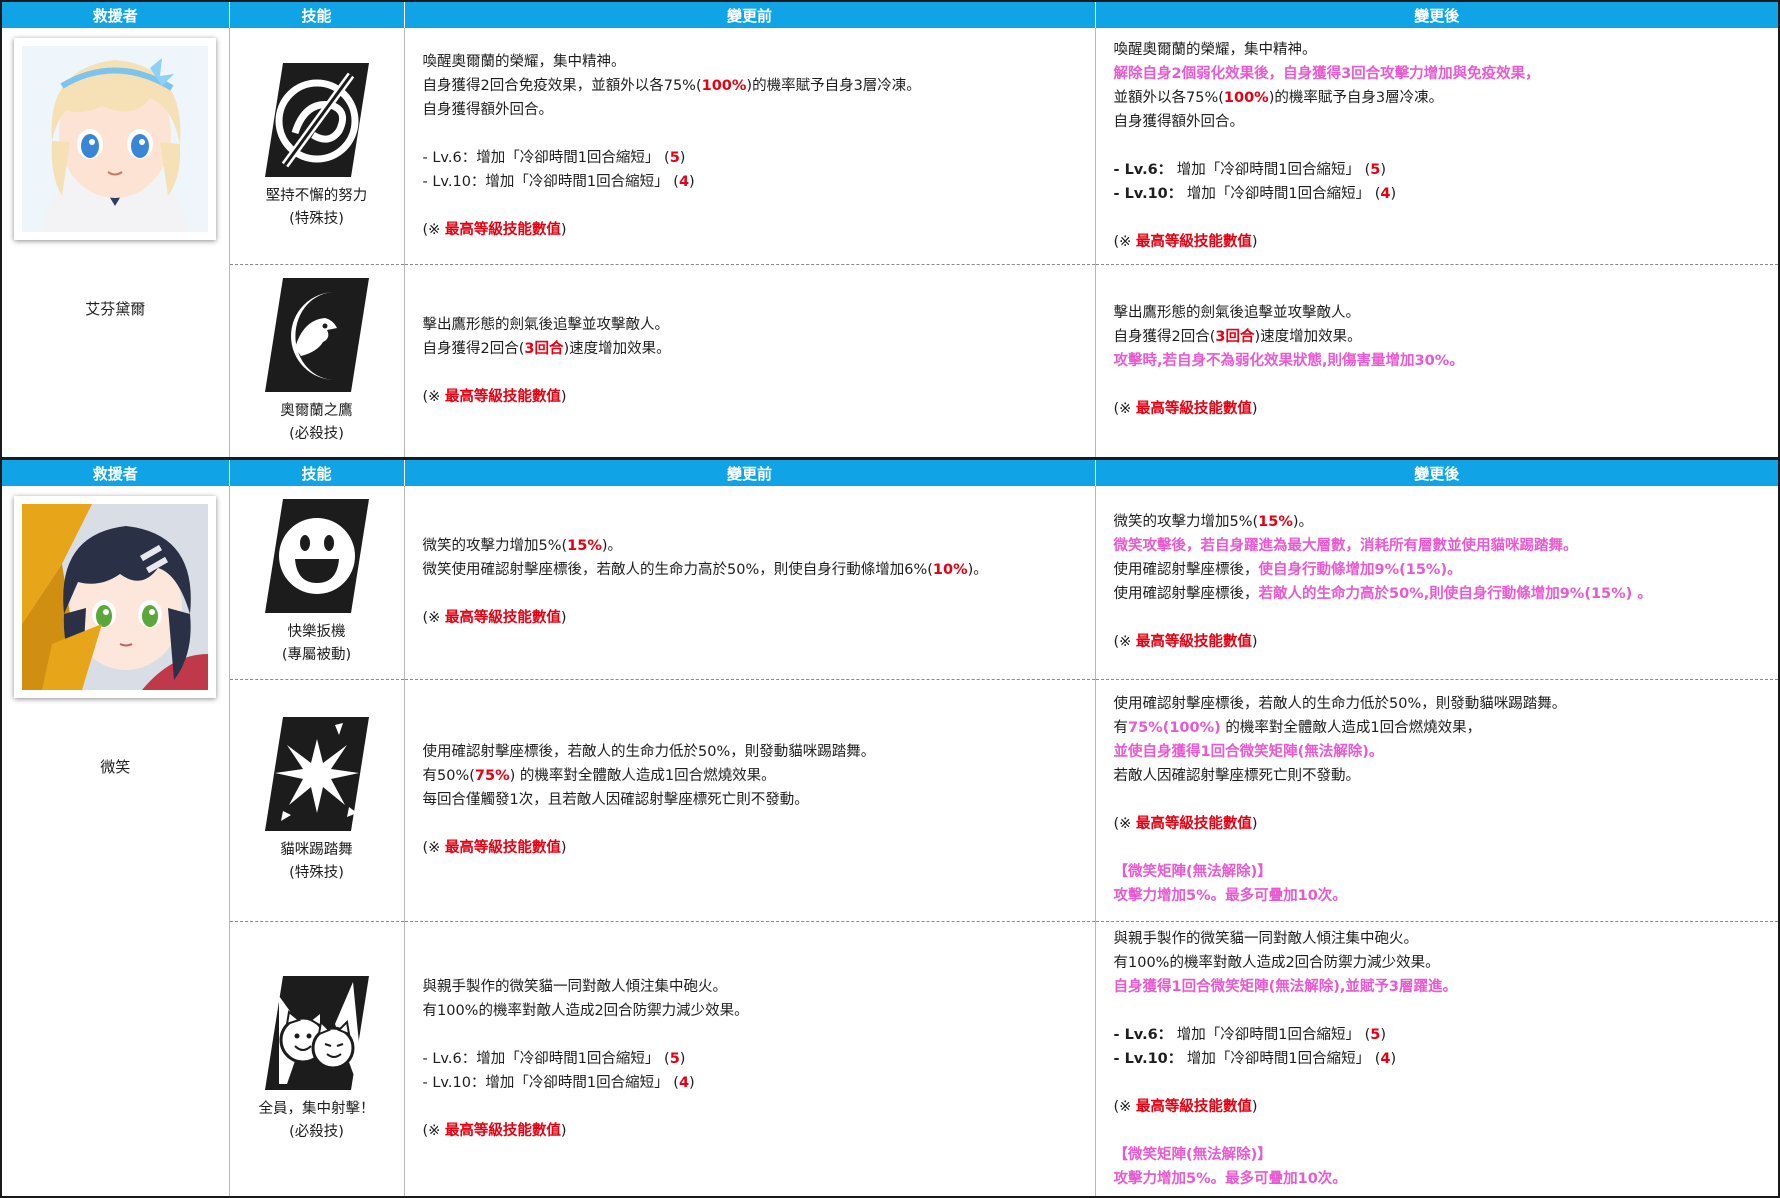 The image size is (1780, 1198). Describe the element at coordinates (116, 841) in the screenshot. I see `character-cell: 微笑` at that location.